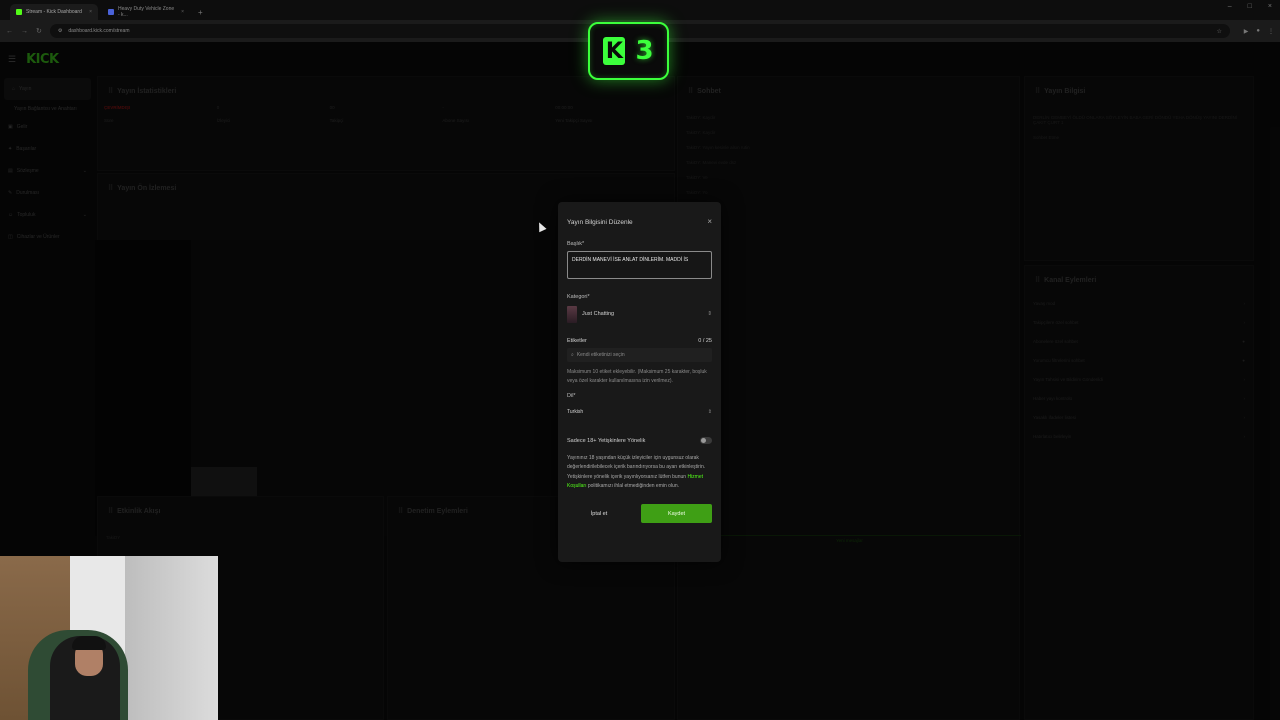 This screenshot has width=1280, height=720. I want to click on tags-count: 0 / 25, so click(705, 341).